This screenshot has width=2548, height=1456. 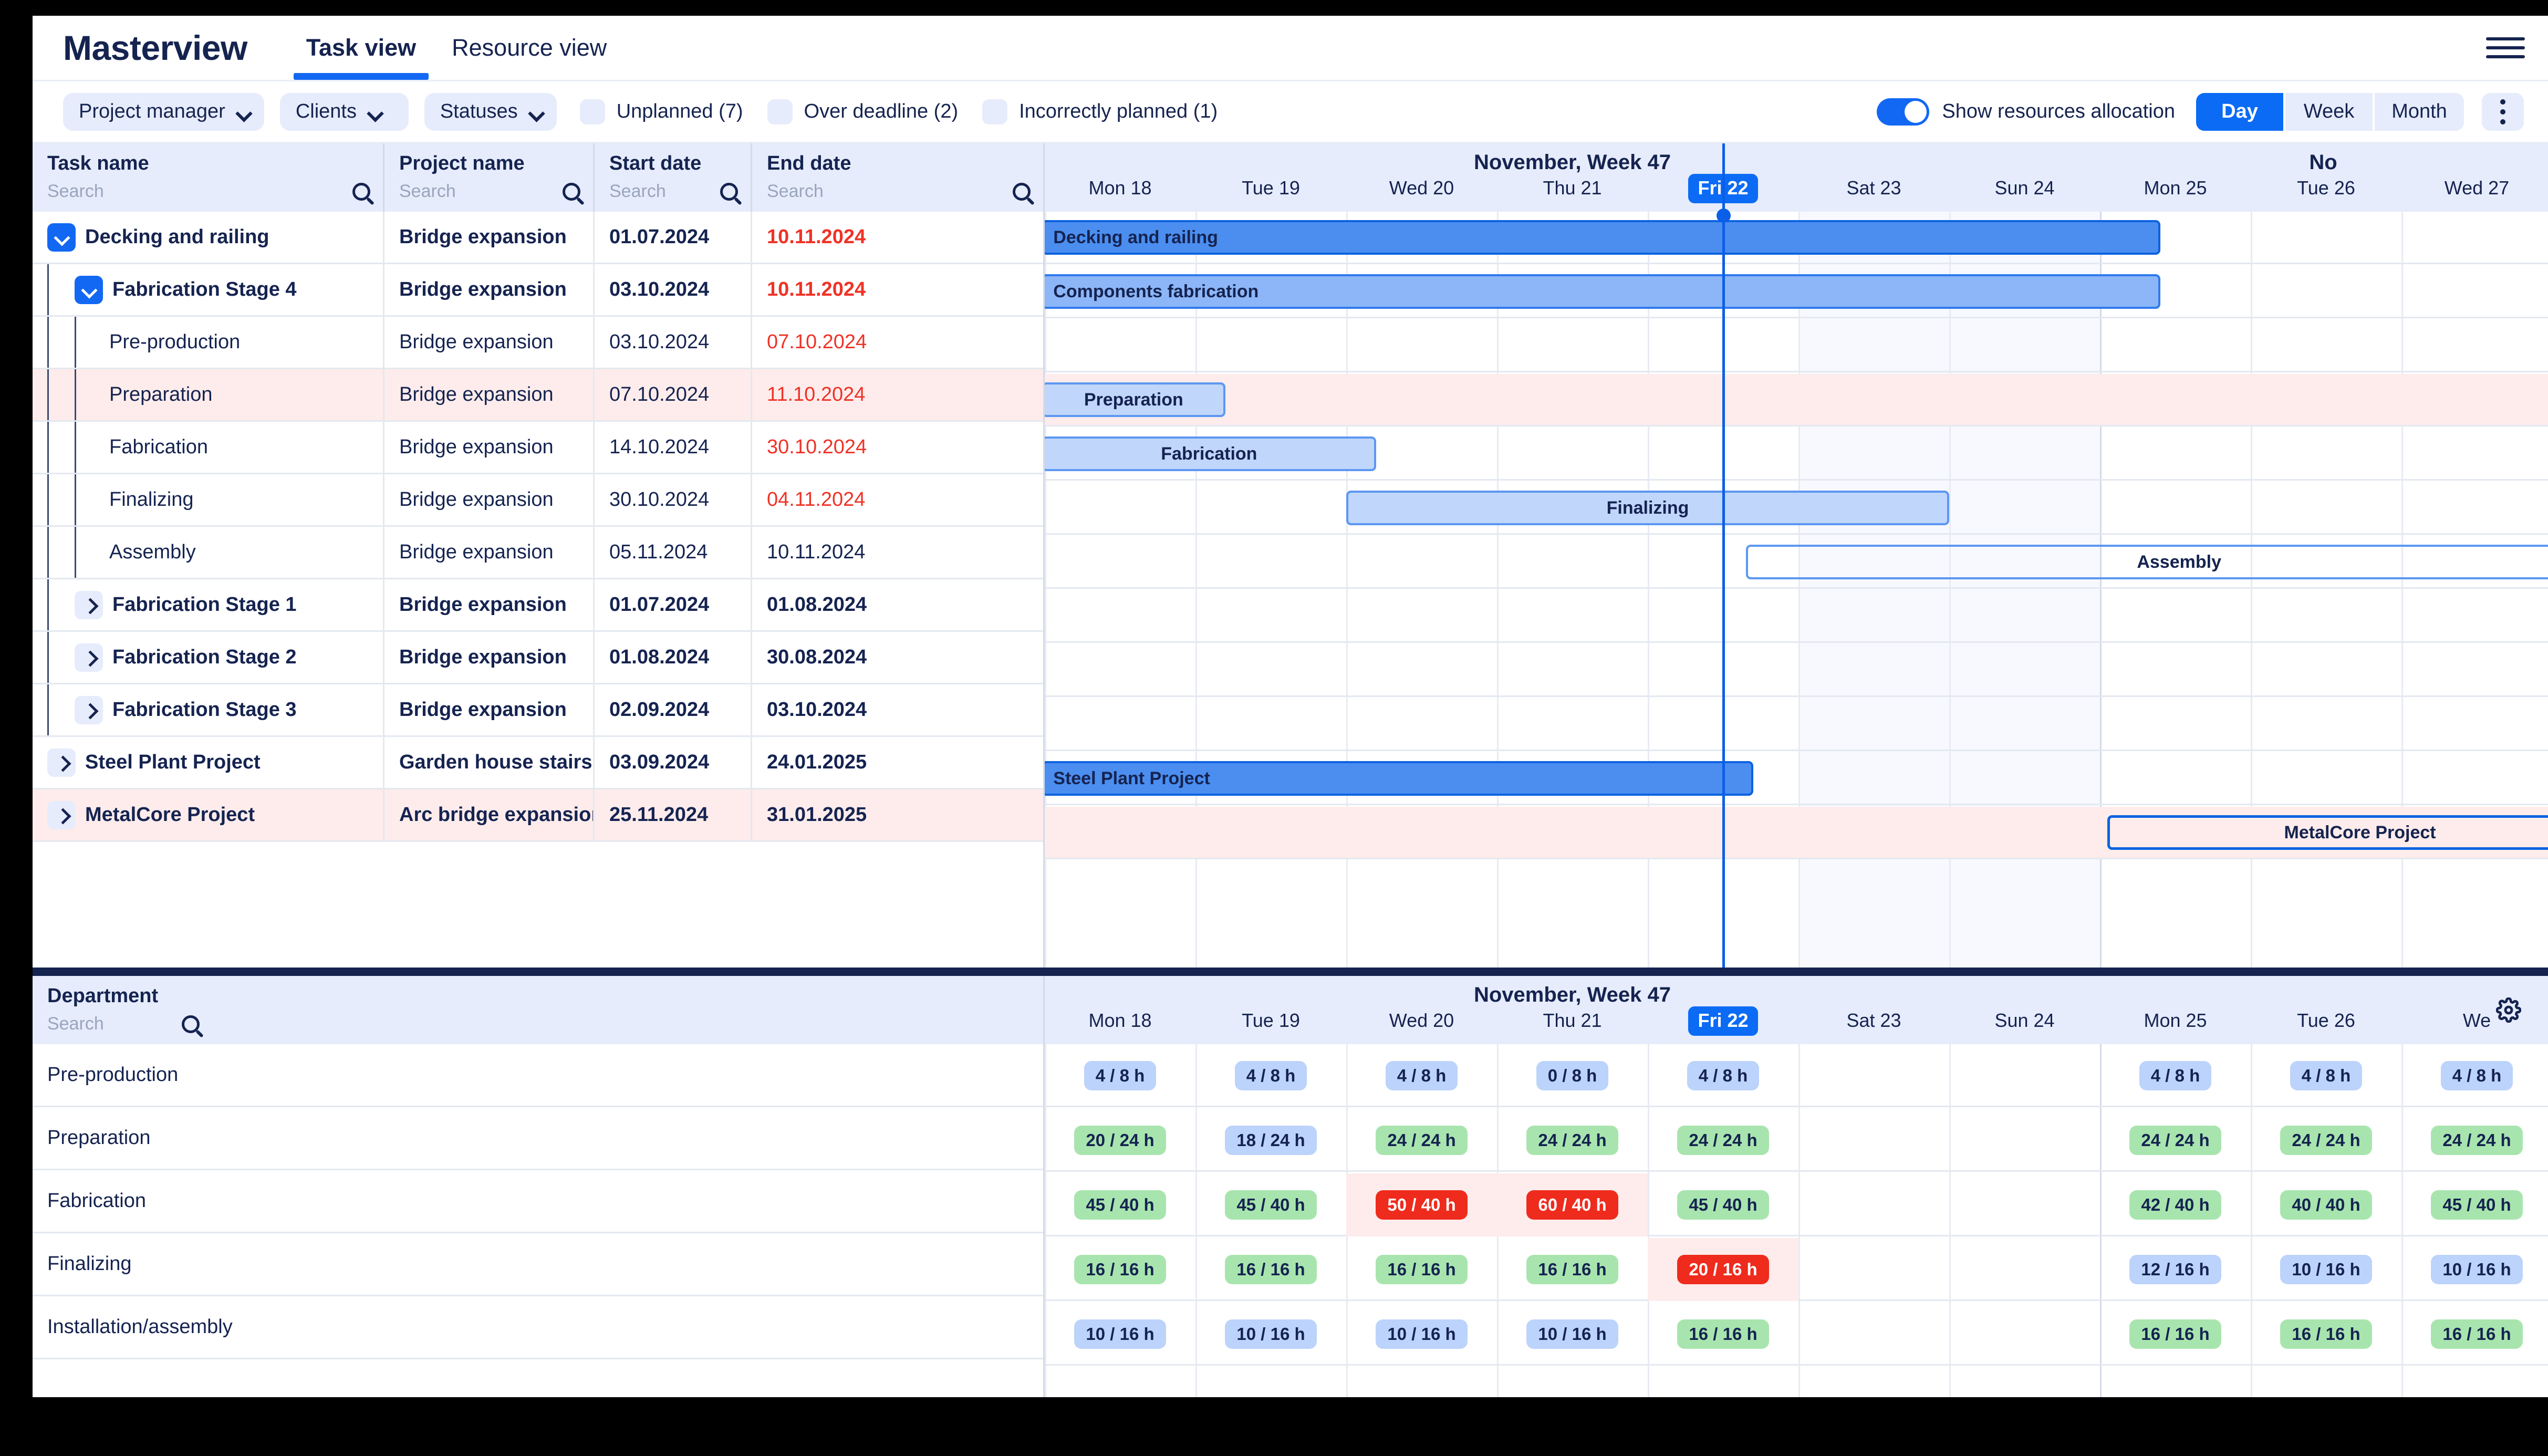 What do you see at coordinates (1602, 237) in the screenshot?
I see `gantt-bar: Decking and railing` at bounding box center [1602, 237].